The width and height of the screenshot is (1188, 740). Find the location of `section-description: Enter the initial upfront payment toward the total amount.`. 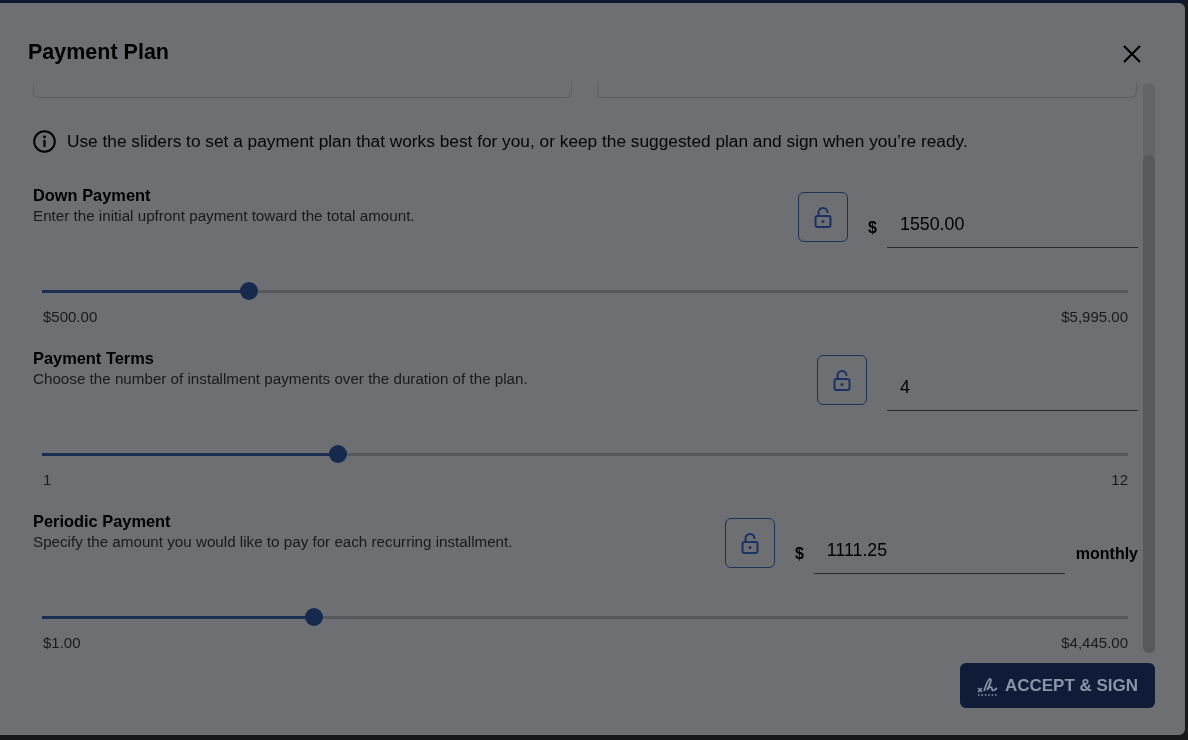

section-description: Enter the initial upfront payment toward the total amount. is located at coordinates (224, 216).